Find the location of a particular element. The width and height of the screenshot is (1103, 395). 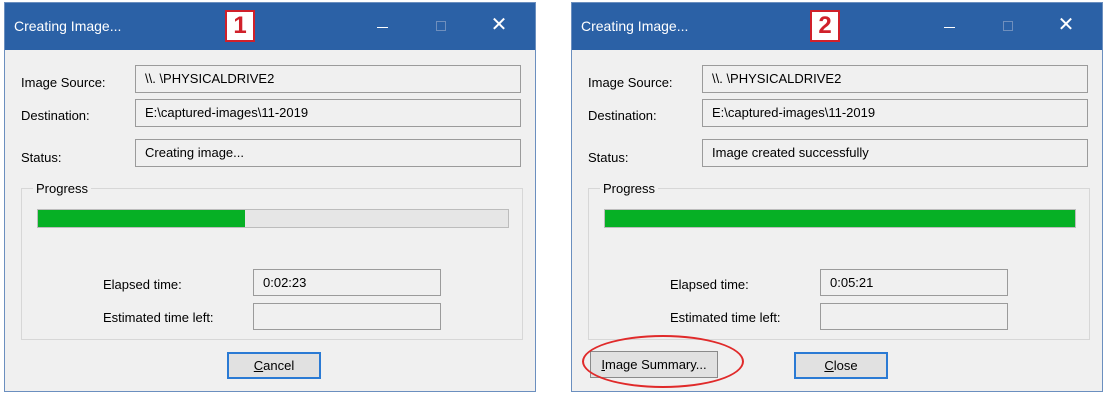

title-bar: Creating Image... 2 ✕ is located at coordinates (837, 26).